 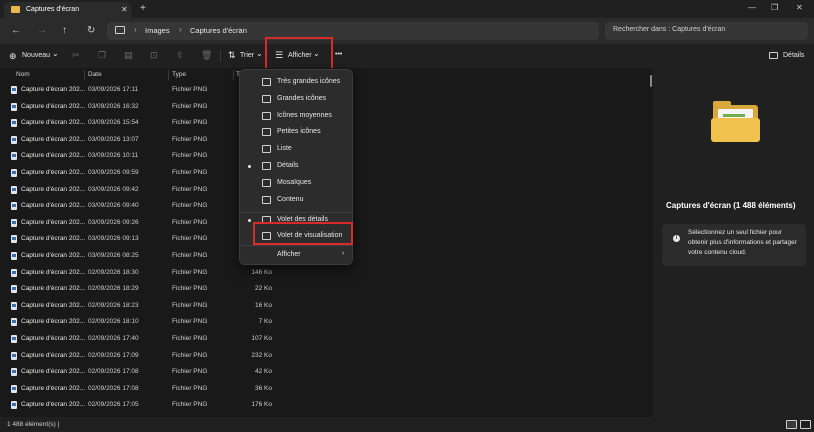 I want to click on share-icon: ⇪, so click(x=180, y=55).